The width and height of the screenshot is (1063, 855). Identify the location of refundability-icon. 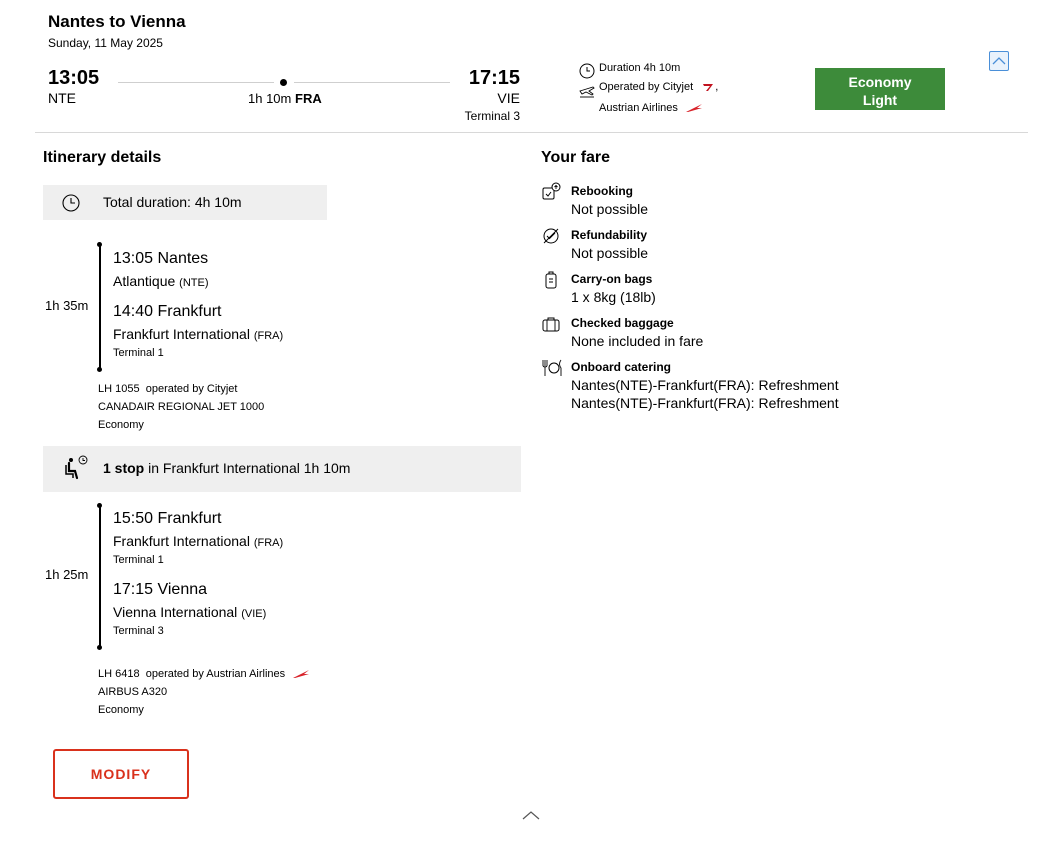
(551, 236).